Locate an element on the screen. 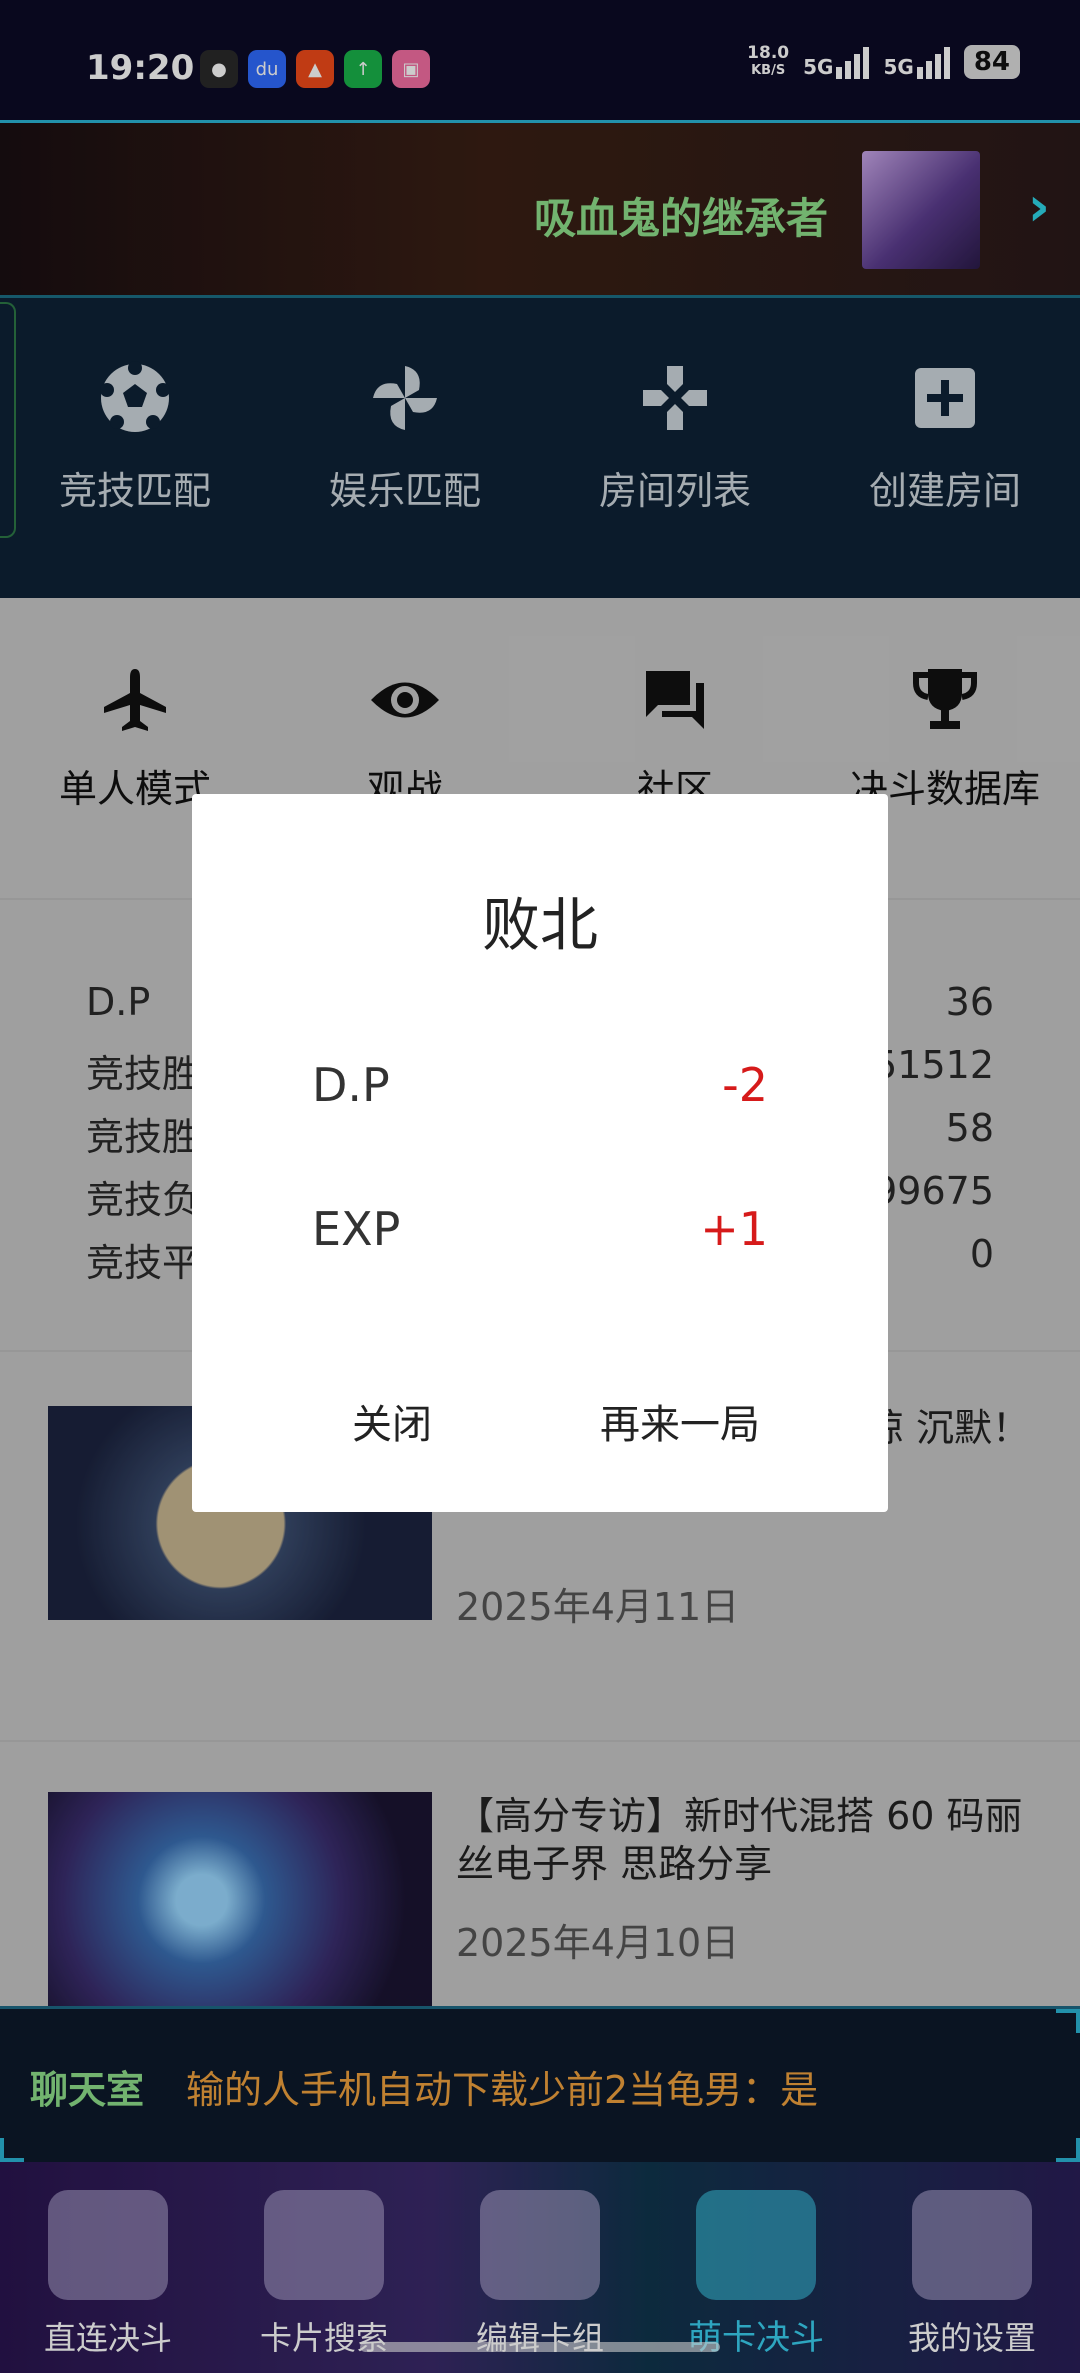 Image resolution: width=1080 pixels, height=2373 pixels. result-row-dp: D.P -2 is located at coordinates (540, 1085).